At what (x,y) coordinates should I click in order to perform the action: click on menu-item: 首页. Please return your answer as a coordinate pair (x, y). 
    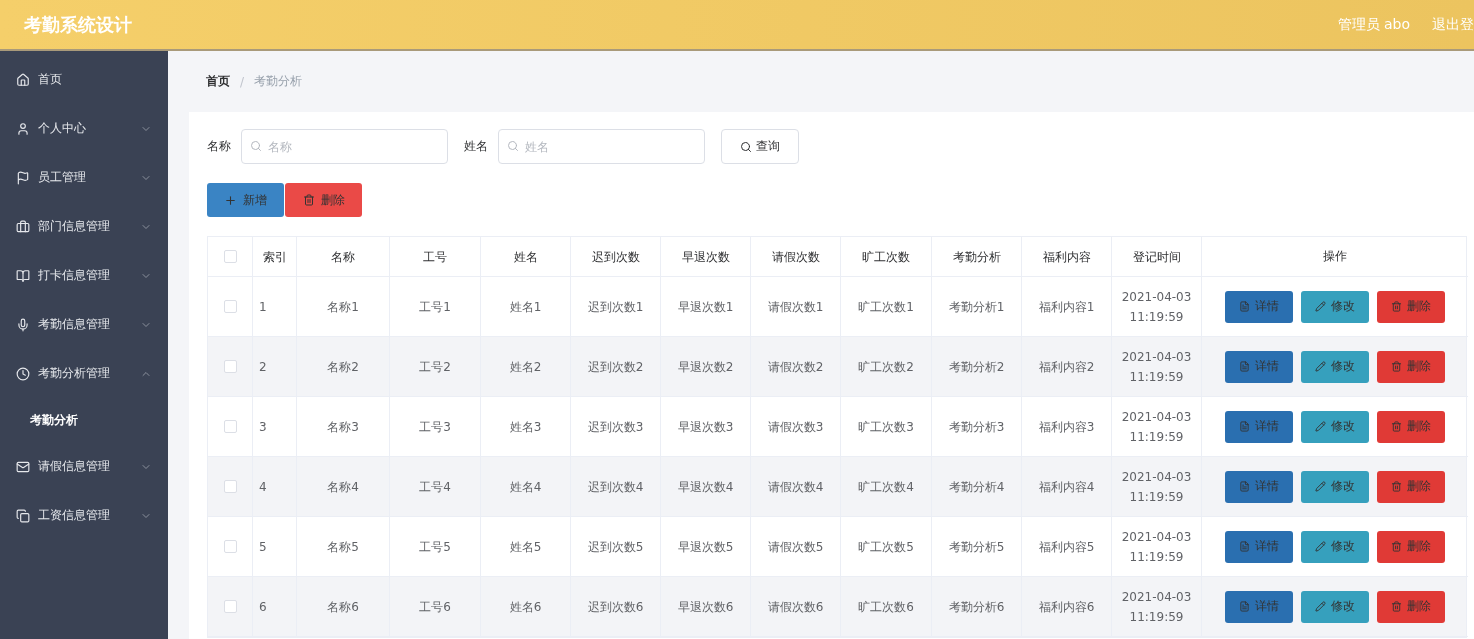
    Looking at the image, I should click on (84, 79).